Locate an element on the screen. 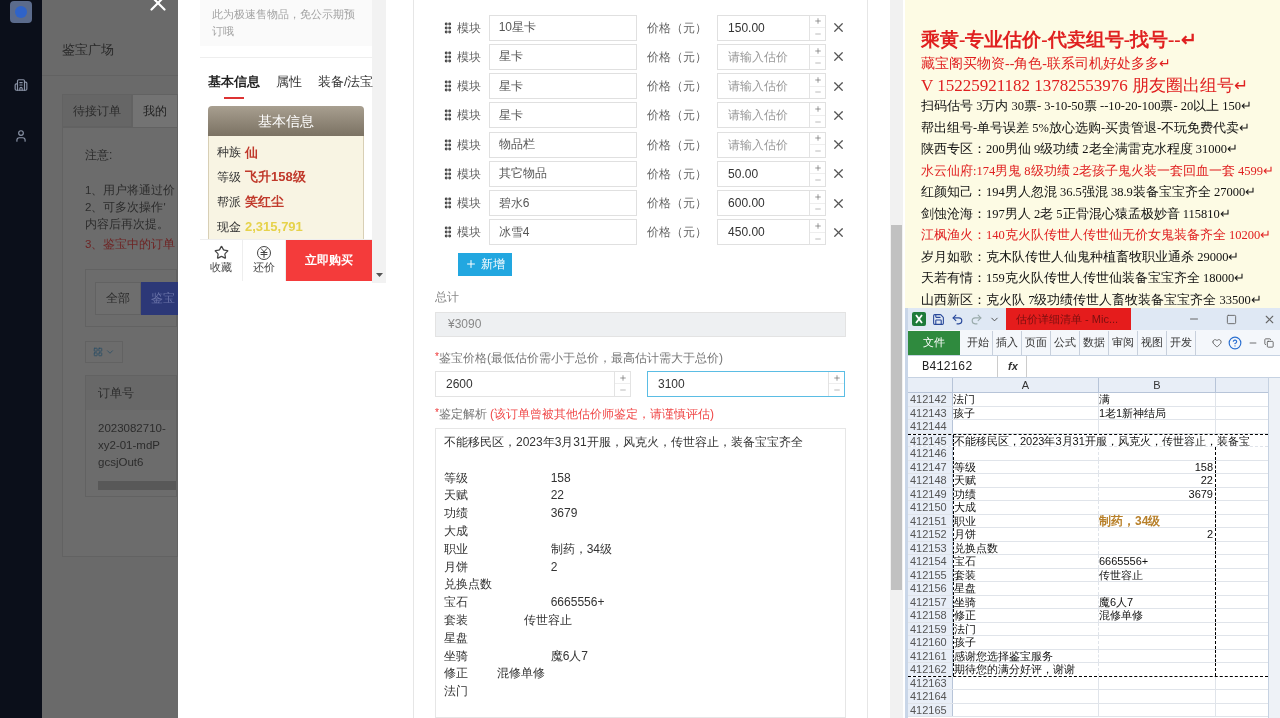  spreadsheet-cell: 修正 is located at coordinates (965, 615).